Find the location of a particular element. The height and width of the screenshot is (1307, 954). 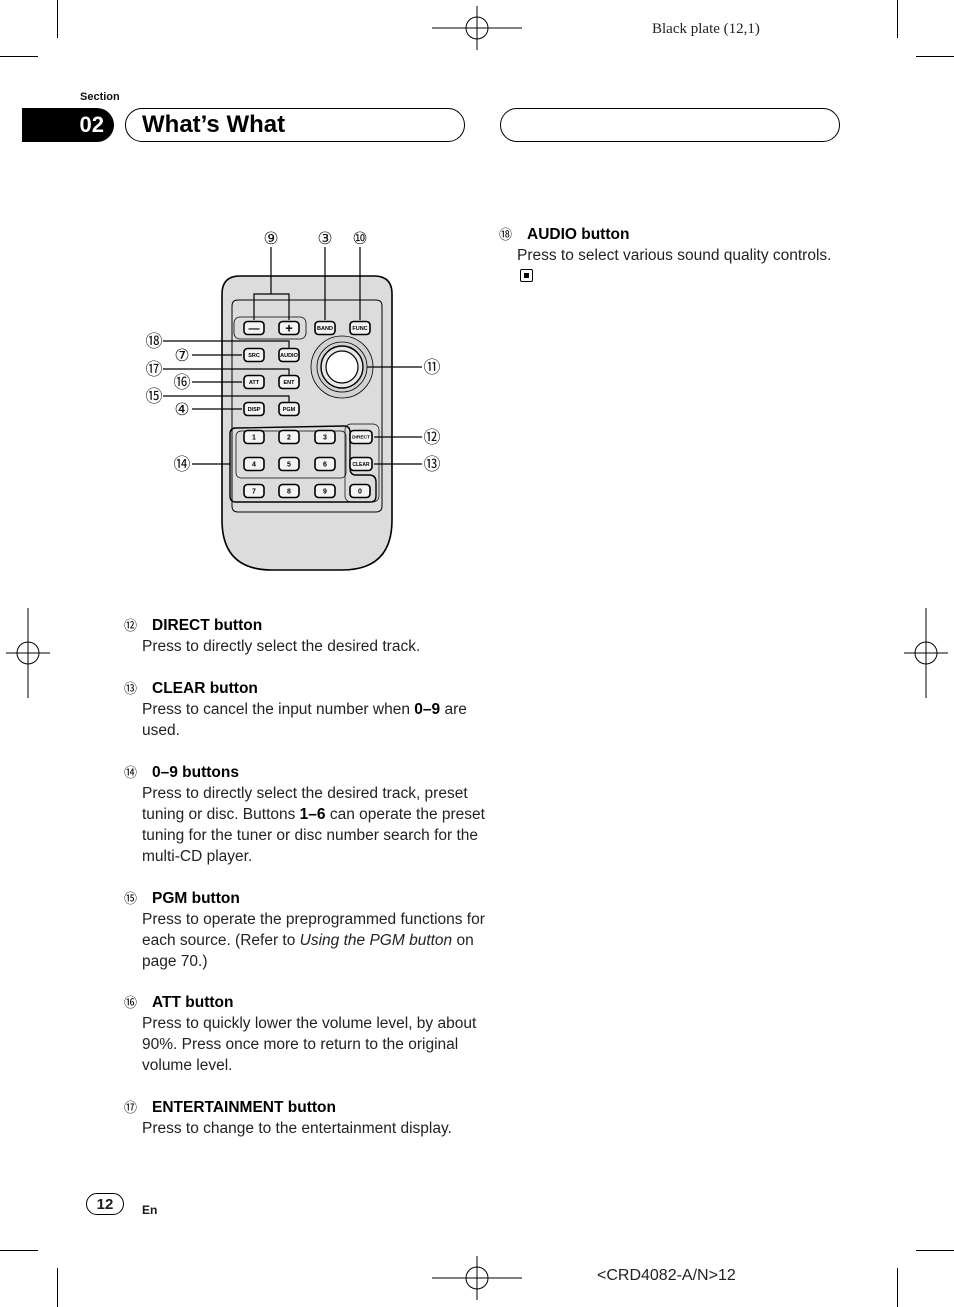

ent-button-label: ENT is located at coordinates (290, 383).